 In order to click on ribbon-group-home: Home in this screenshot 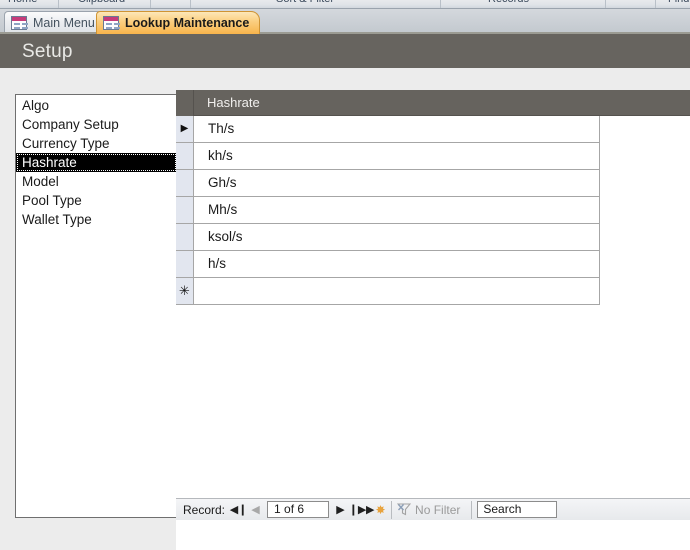, I will do `click(22, 2)`.